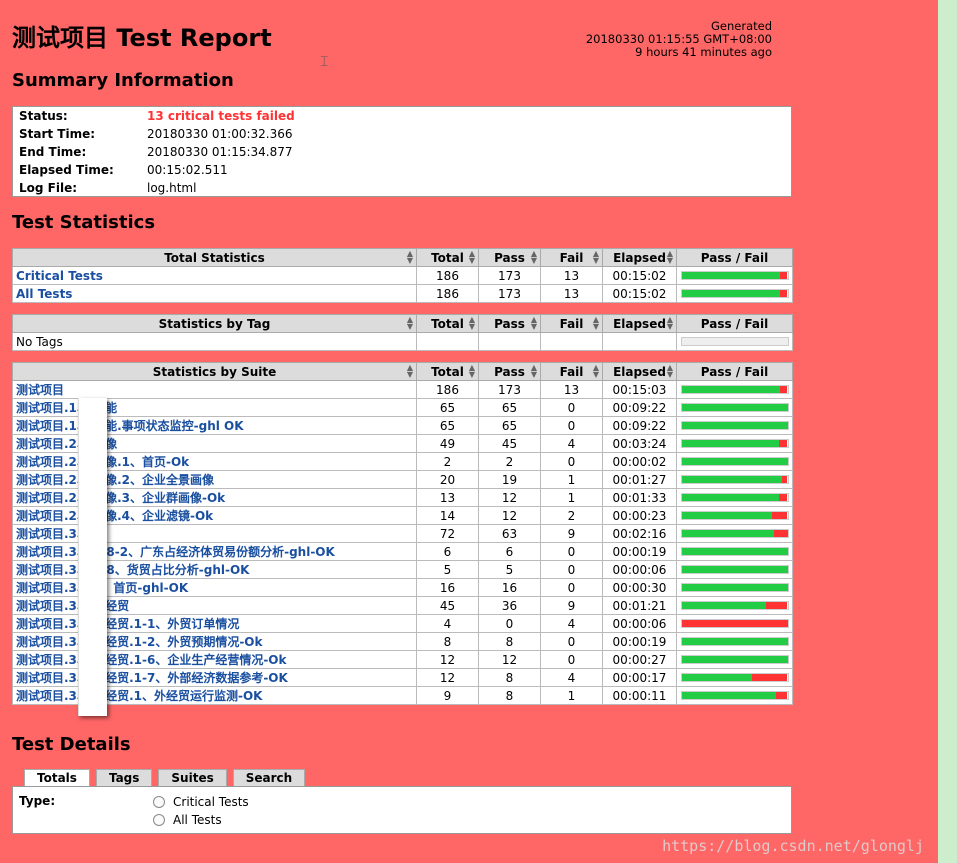 This screenshot has width=957, height=863. I want to click on suite-name-link: All Tests, so click(44, 294).